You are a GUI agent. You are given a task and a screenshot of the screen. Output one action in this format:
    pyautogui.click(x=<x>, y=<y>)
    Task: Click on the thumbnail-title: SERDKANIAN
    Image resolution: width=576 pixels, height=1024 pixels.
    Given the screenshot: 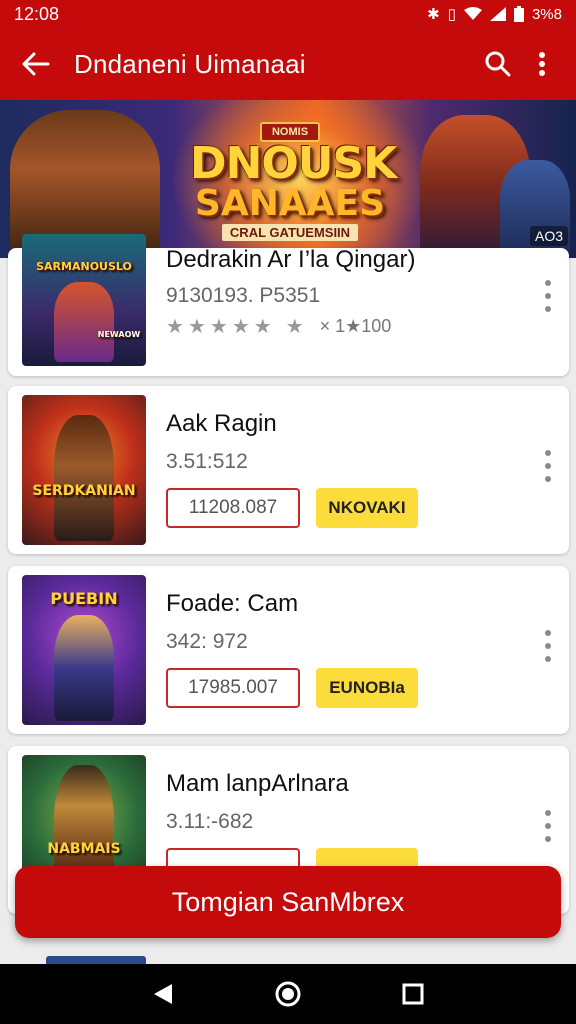 What is the action you would take?
    pyautogui.click(x=84, y=491)
    